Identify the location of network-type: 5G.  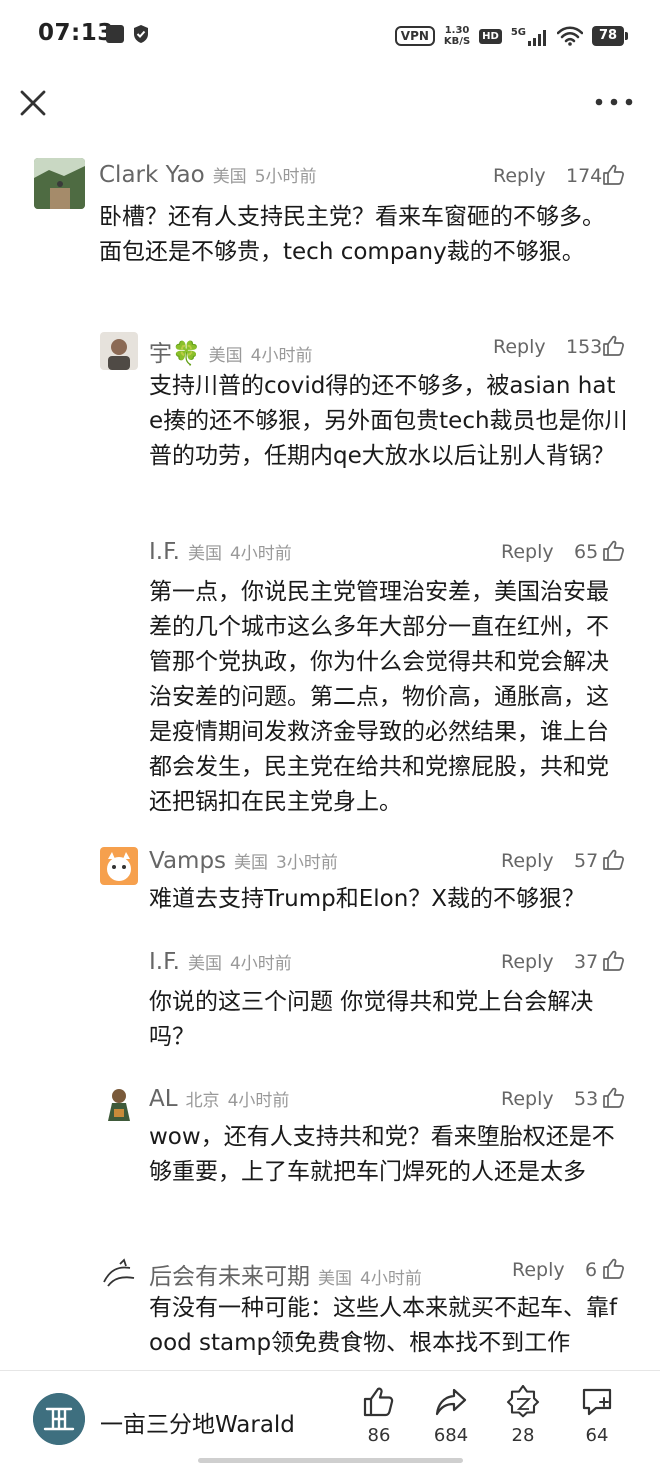
(518, 32).